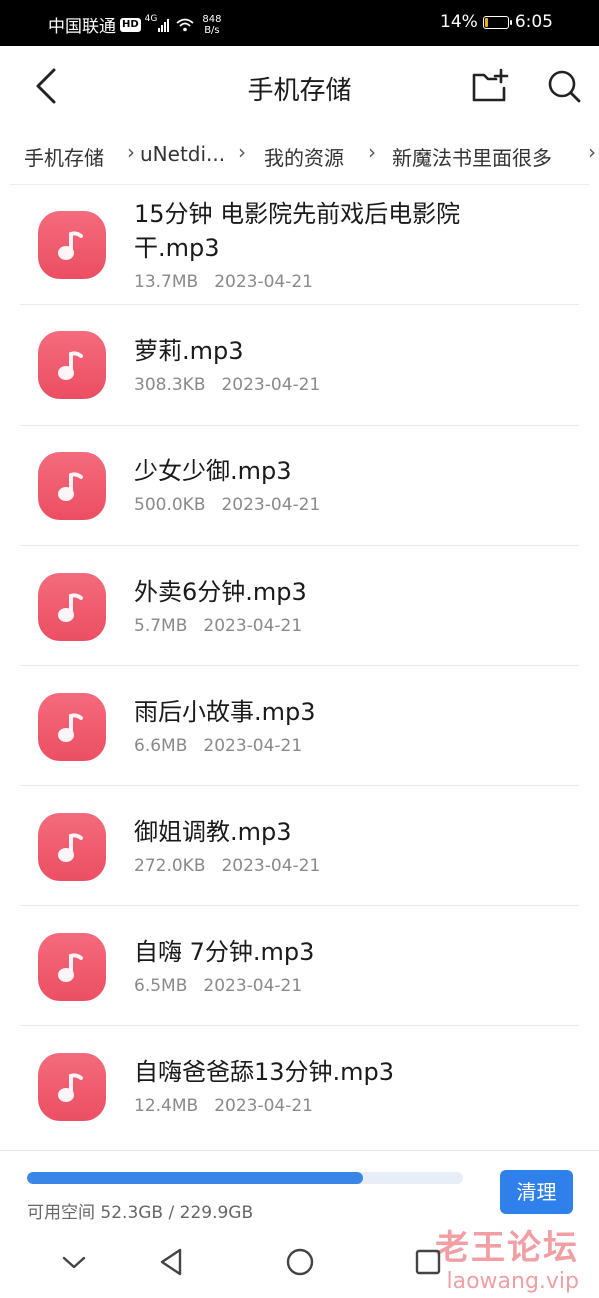 This screenshot has height=1298, width=599. Describe the element at coordinates (170, 505) in the screenshot. I see `file-size: 500.0KB` at that location.